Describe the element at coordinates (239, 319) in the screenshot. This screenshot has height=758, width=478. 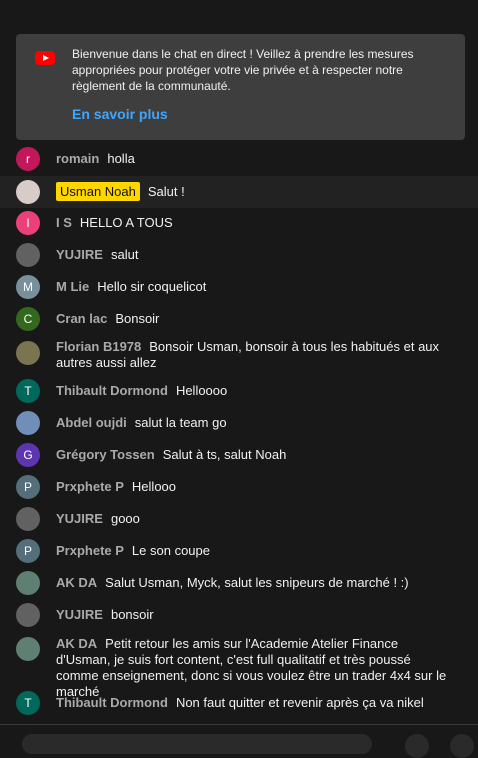
I see `chat-message: C Cran lac Bonsoir` at that location.